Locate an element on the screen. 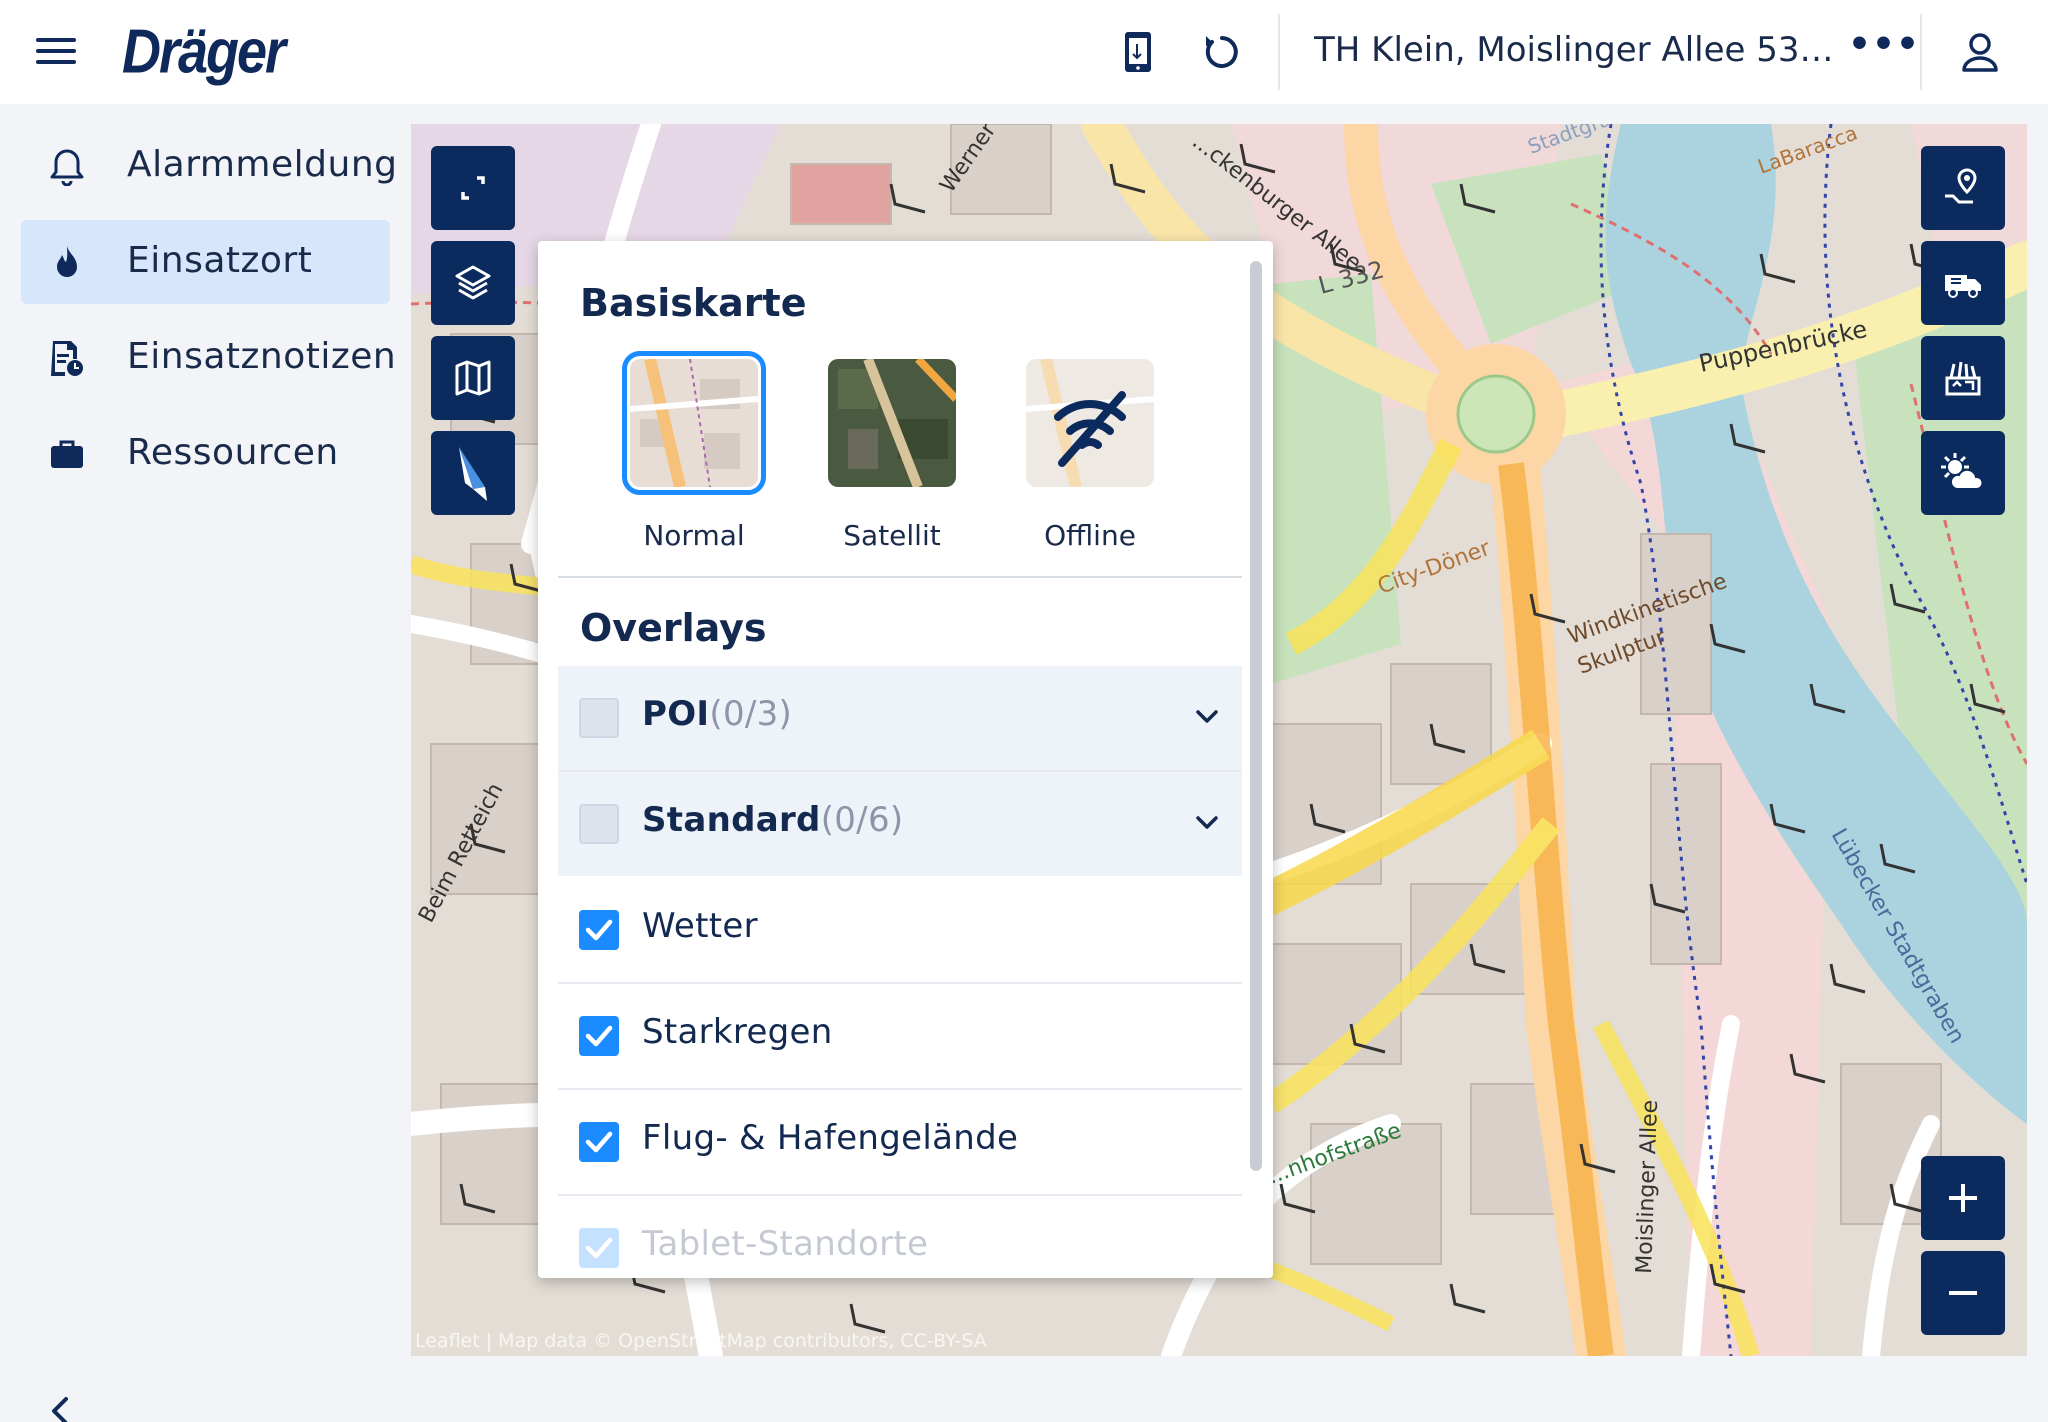  overlays-title: Overlays is located at coordinates (673, 628).